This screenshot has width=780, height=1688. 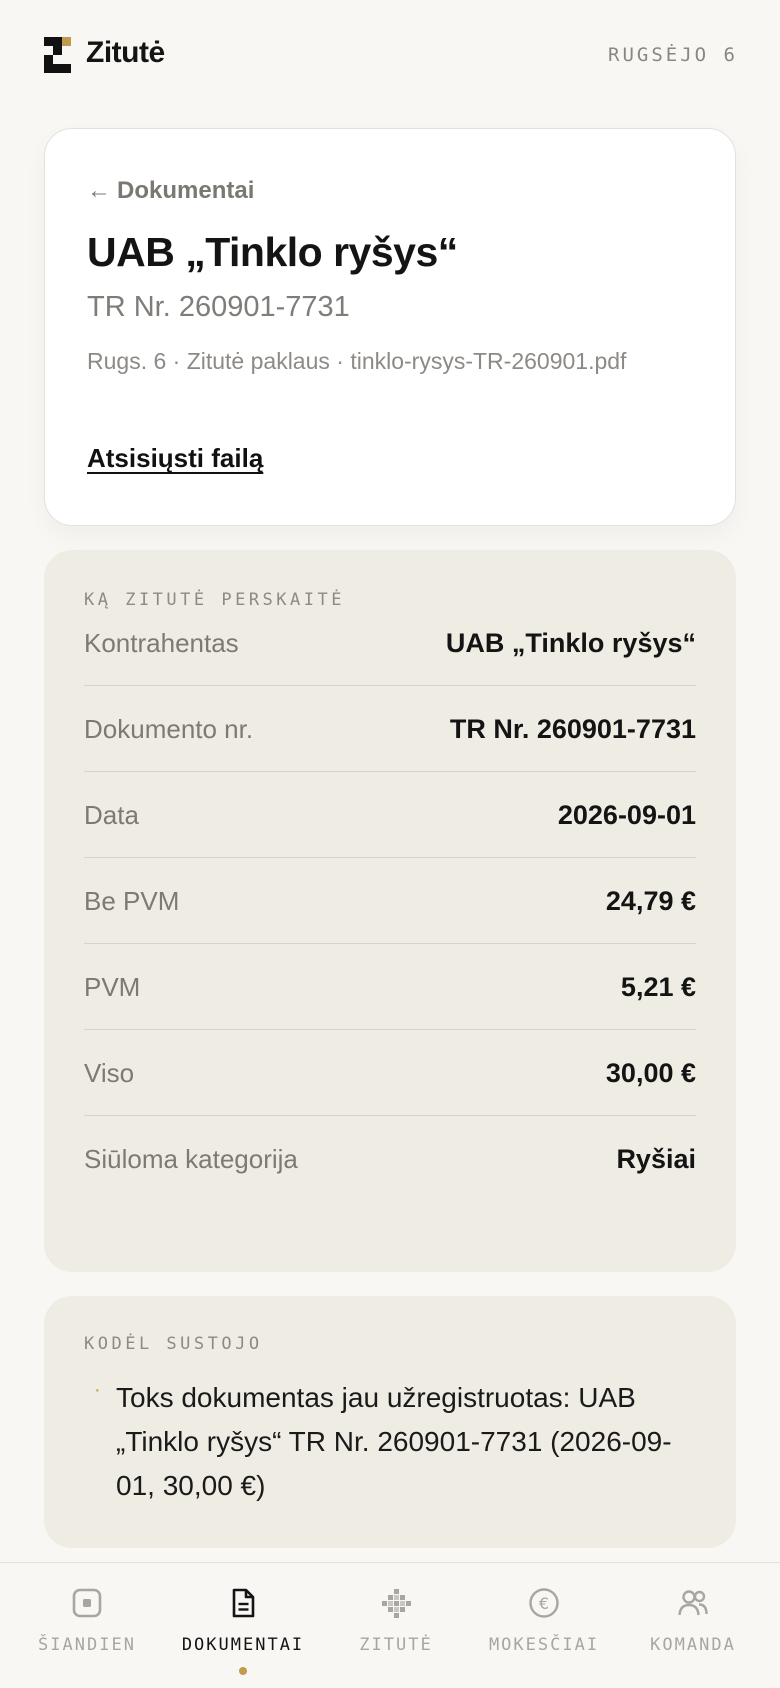 What do you see at coordinates (650, 901) in the screenshot?
I see `field-value: 24,79 €` at bounding box center [650, 901].